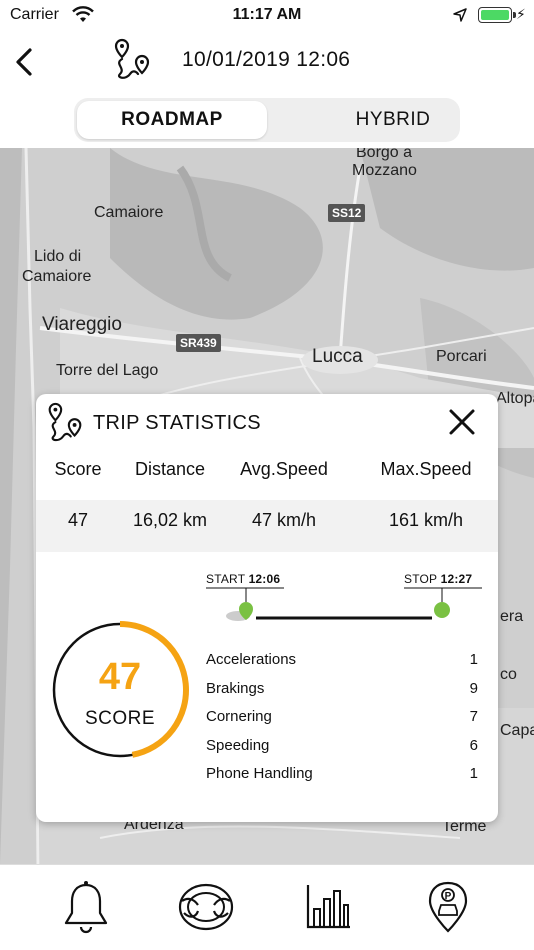  I want to click on map-label: Porcari, so click(461, 356).